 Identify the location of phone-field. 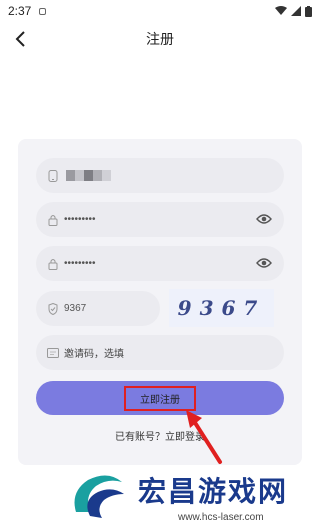
(160, 175).